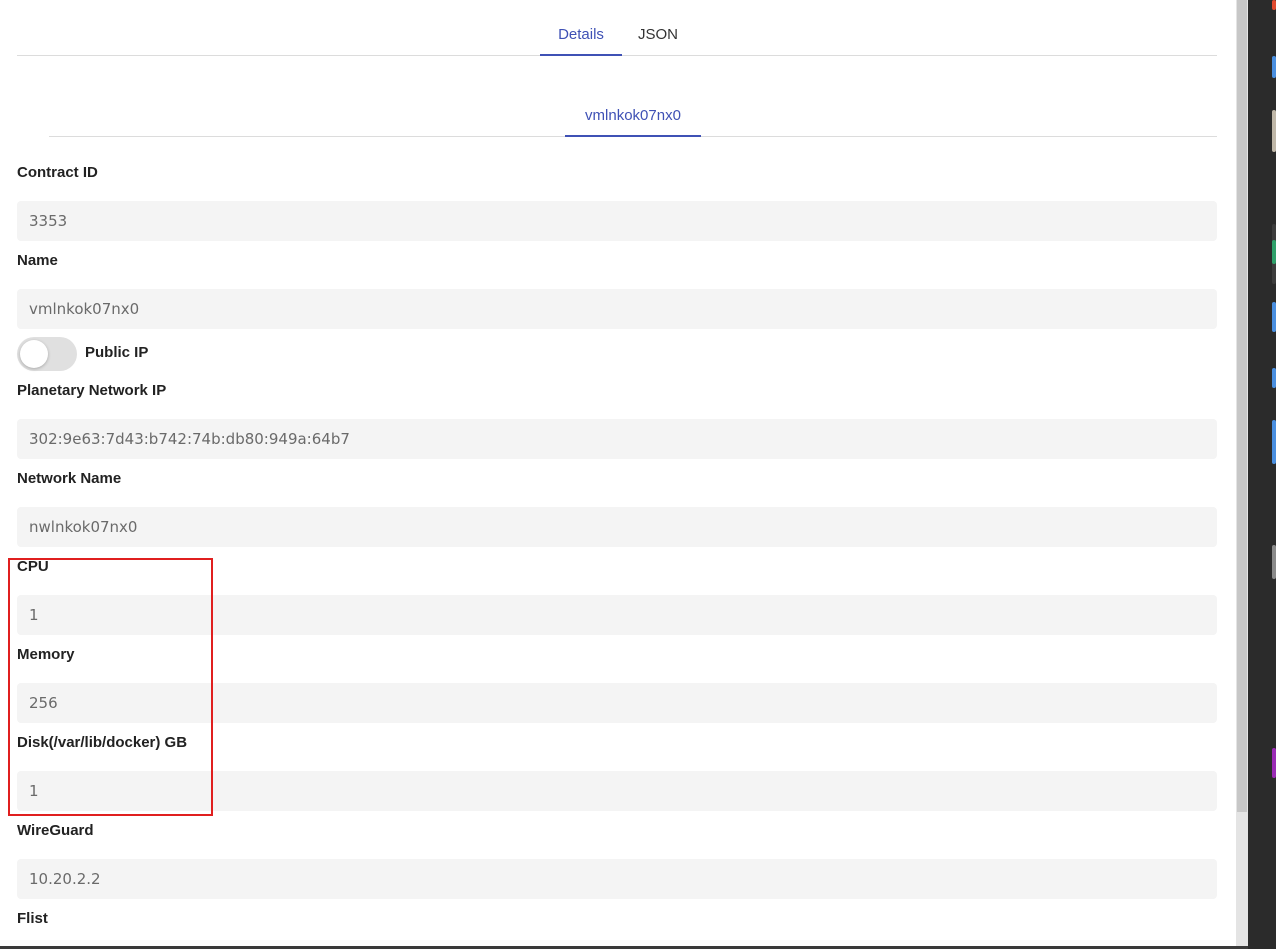  What do you see at coordinates (32, 918) in the screenshot?
I see `flist-label: Flist` at bounding box center [32, 918].